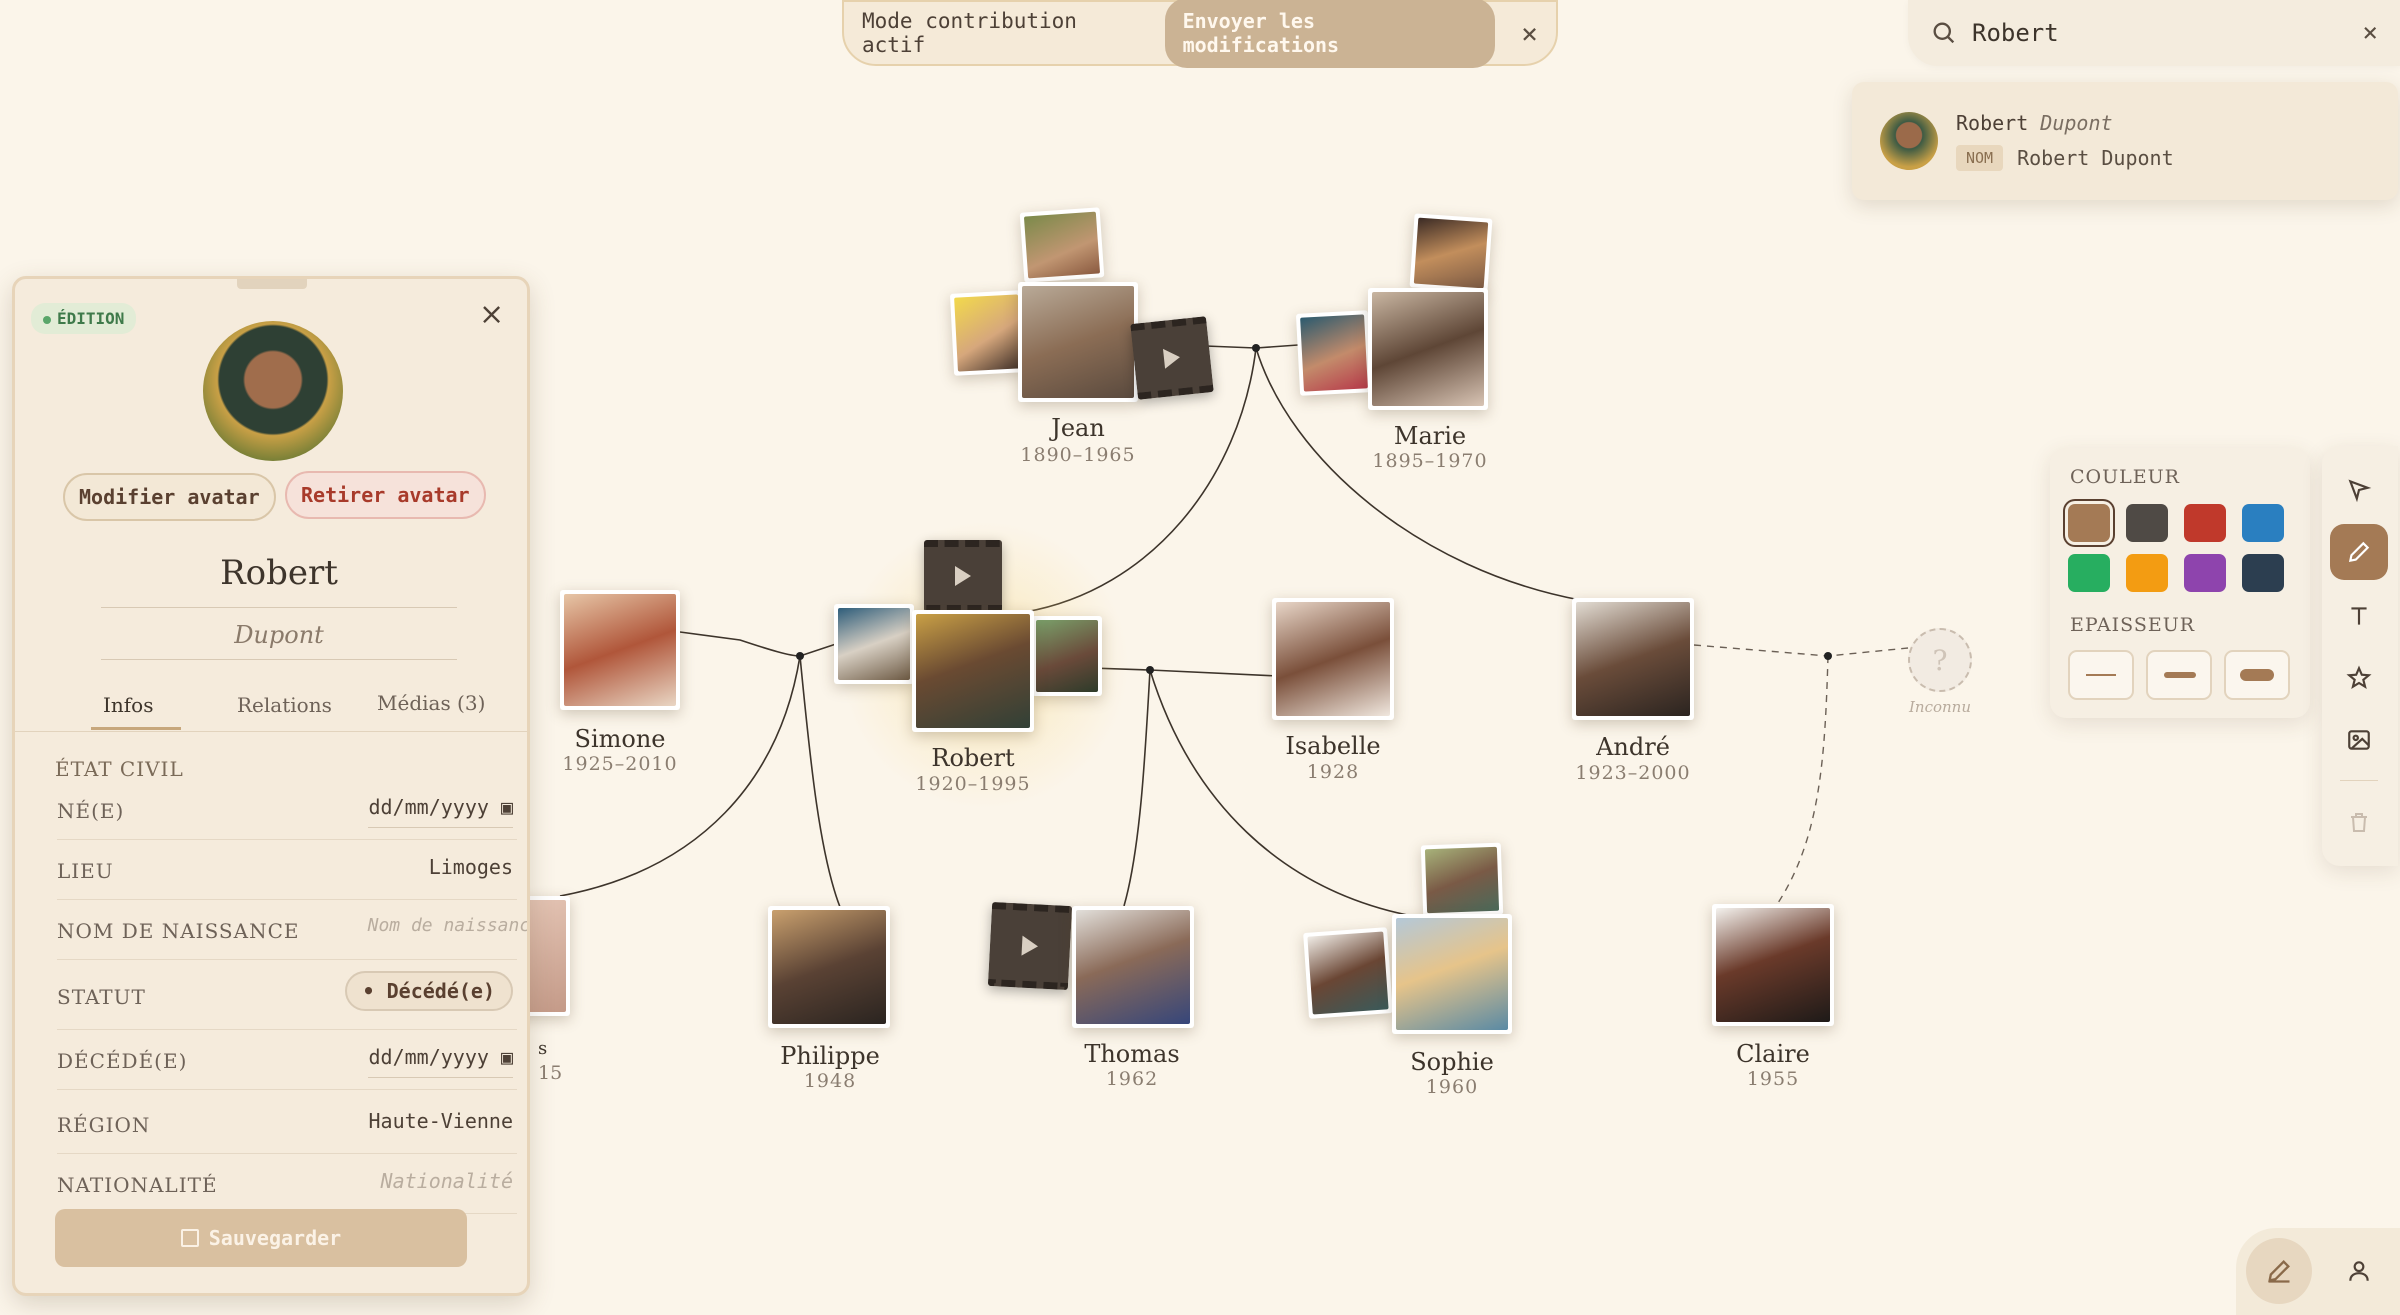 This screenshot has height=1315, width=2400. I want to click on result-first-name: Robert, so click(1992, 123).